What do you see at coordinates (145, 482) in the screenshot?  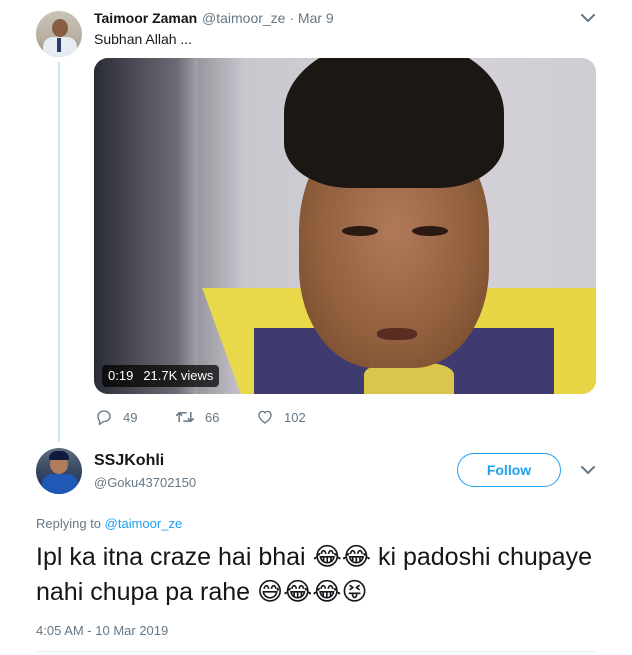 I see `author-handle: @Goku43702150` at bounding box center [145, 482].